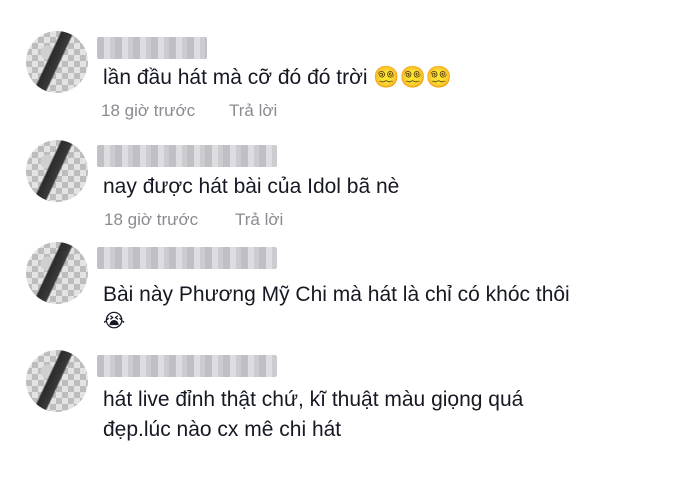 This screenshot has height=481, width=700. What do you see at coordinates (222, 429) in the screenshot?
I see `comment-text-line2: đẹp.lúc nào cx mê chi hát` at bounding box center [222, 429].